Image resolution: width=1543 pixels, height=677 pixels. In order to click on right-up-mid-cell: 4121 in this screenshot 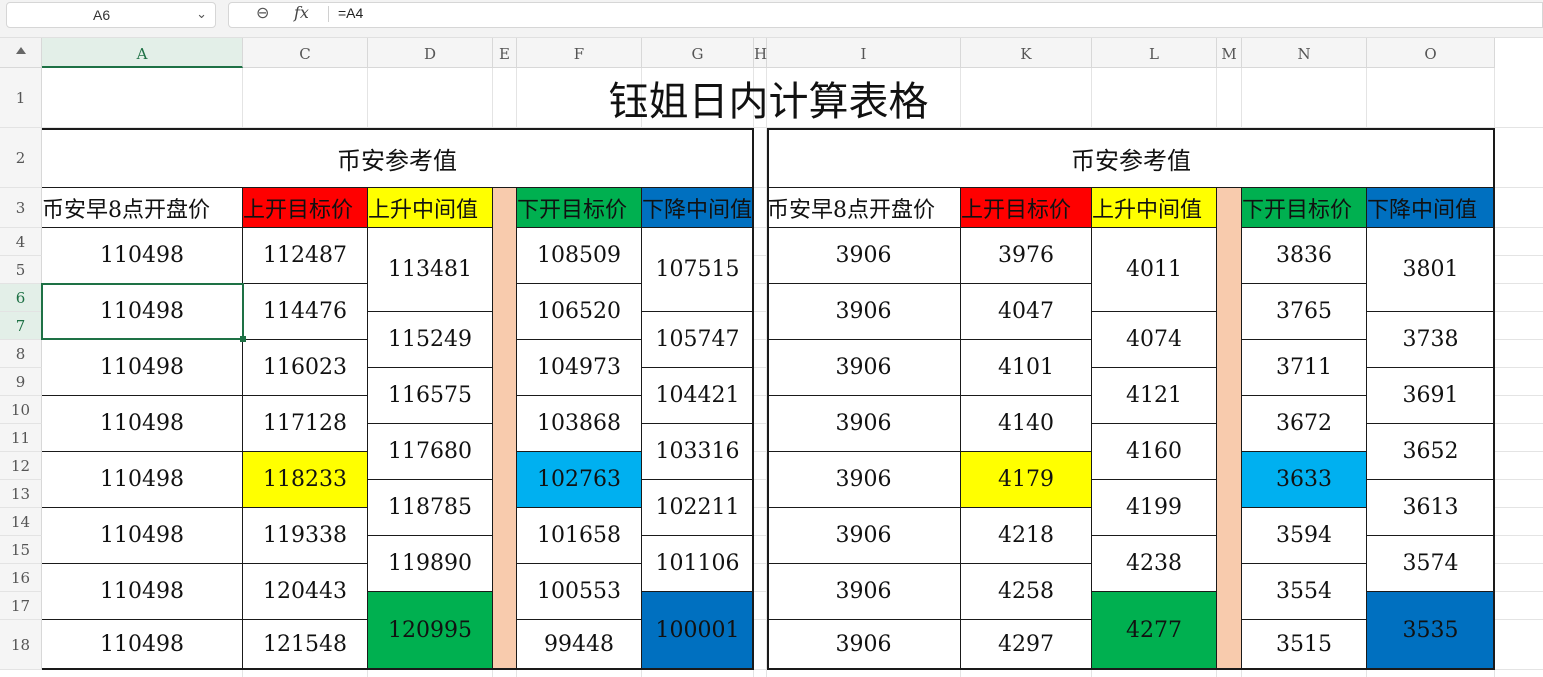, I will do `click(1154, 396)`.